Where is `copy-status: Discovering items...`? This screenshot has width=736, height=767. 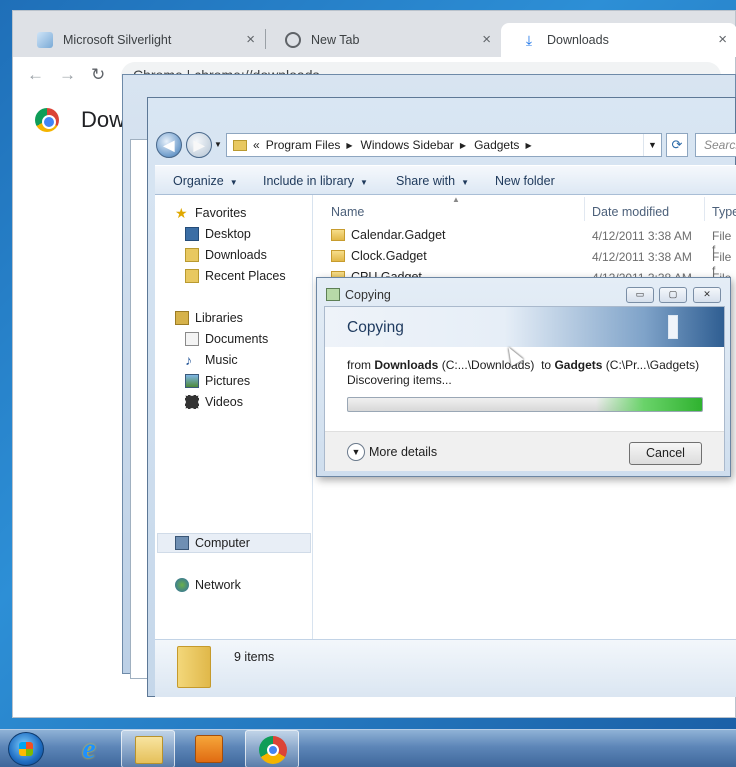 copy-status: Discovering items... is located at coordinates (399, 380).